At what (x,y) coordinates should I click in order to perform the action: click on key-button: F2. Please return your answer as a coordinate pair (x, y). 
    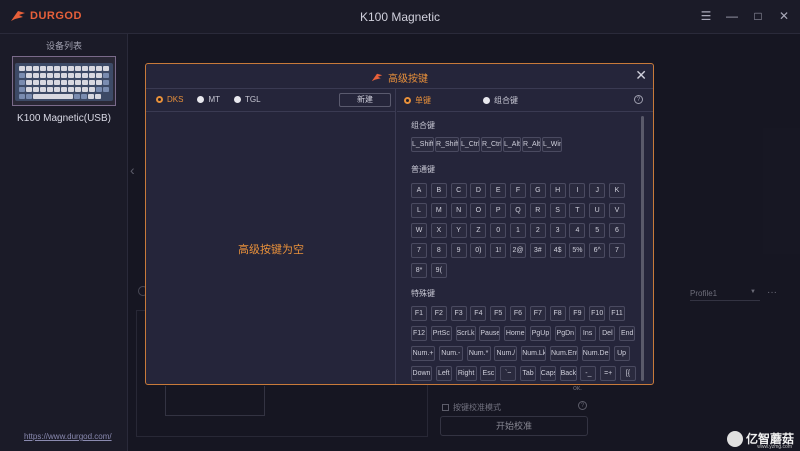
    Looking at the image, I should click on (438, 313).